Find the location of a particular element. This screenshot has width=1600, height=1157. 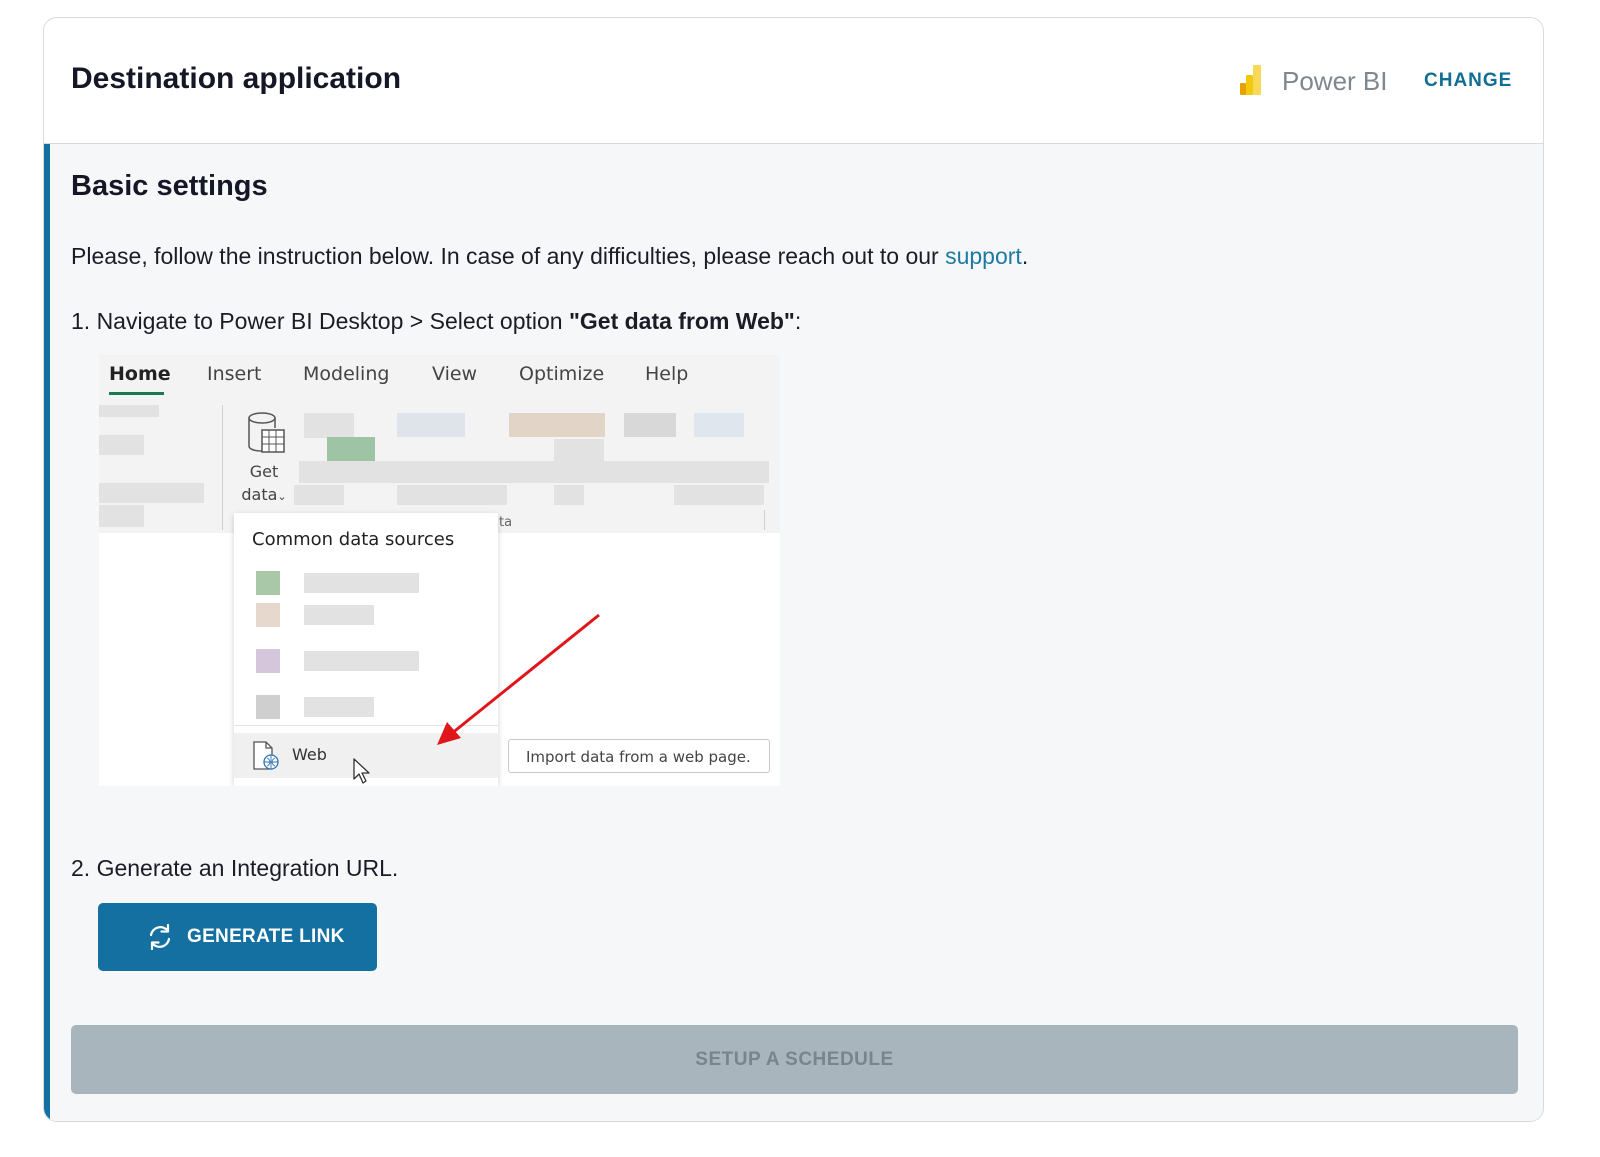

web-item-label: Web is located at coordinates (309, 754).